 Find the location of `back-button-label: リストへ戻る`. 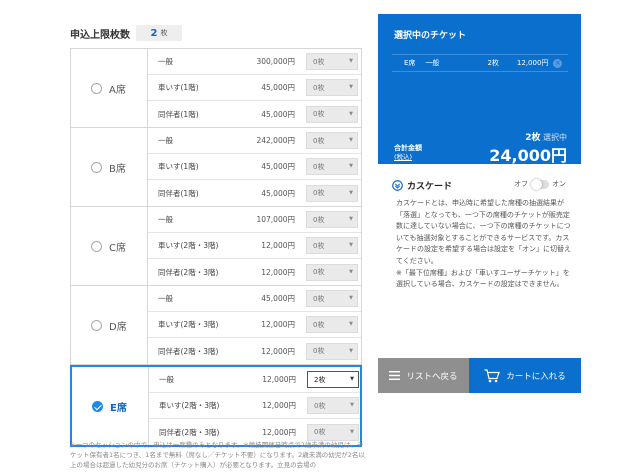

back-button-label: リストへ戻る is located at coordinates (432, 376).